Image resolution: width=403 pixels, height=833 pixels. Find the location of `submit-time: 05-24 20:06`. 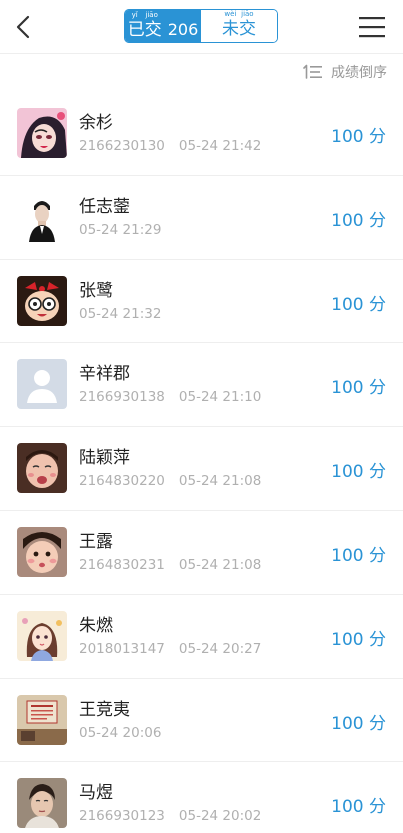

submit-time: 05-24 20:06 is located at coordinates (120, 732).